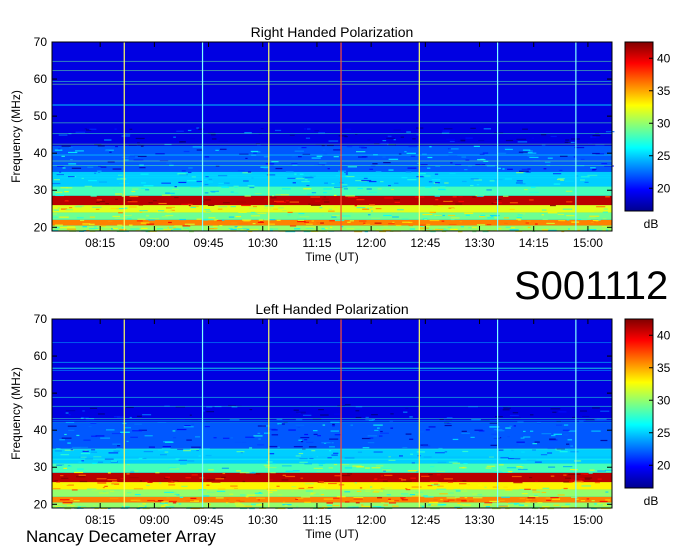  Describe the element at coordinates (591, 286) in the screenshot. I see `observation-id-label: S001112` at that location.